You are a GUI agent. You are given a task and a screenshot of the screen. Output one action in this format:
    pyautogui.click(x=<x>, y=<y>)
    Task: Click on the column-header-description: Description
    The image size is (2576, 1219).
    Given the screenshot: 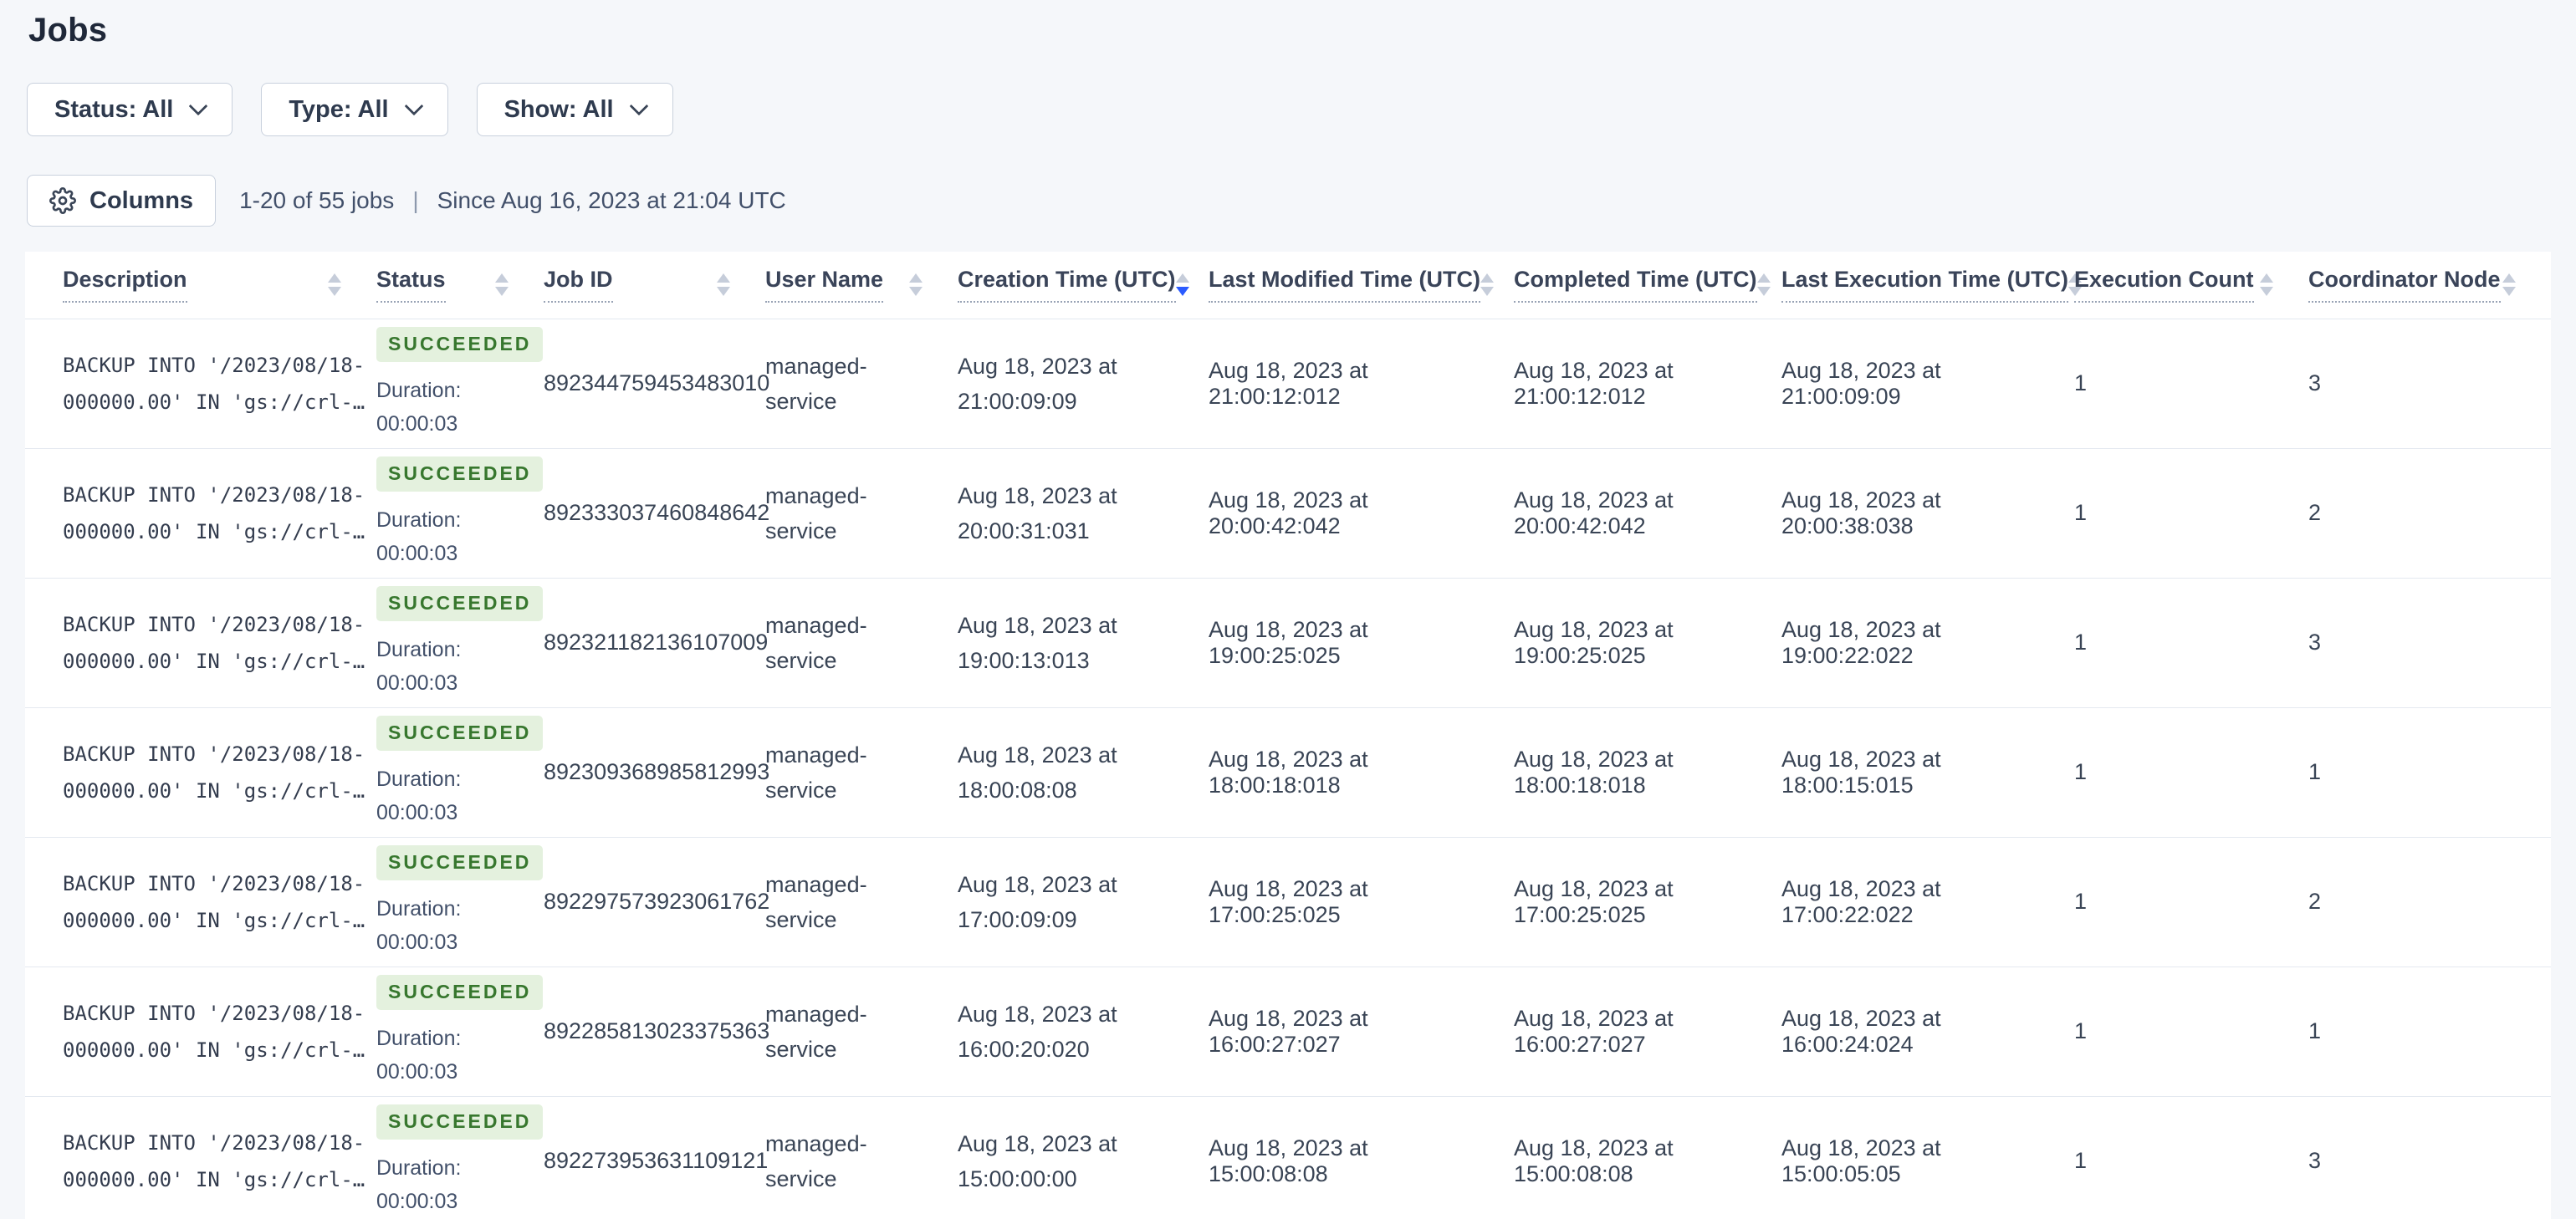 What is the action you would take?
    pyautogui.click(x=125, y=285)
    